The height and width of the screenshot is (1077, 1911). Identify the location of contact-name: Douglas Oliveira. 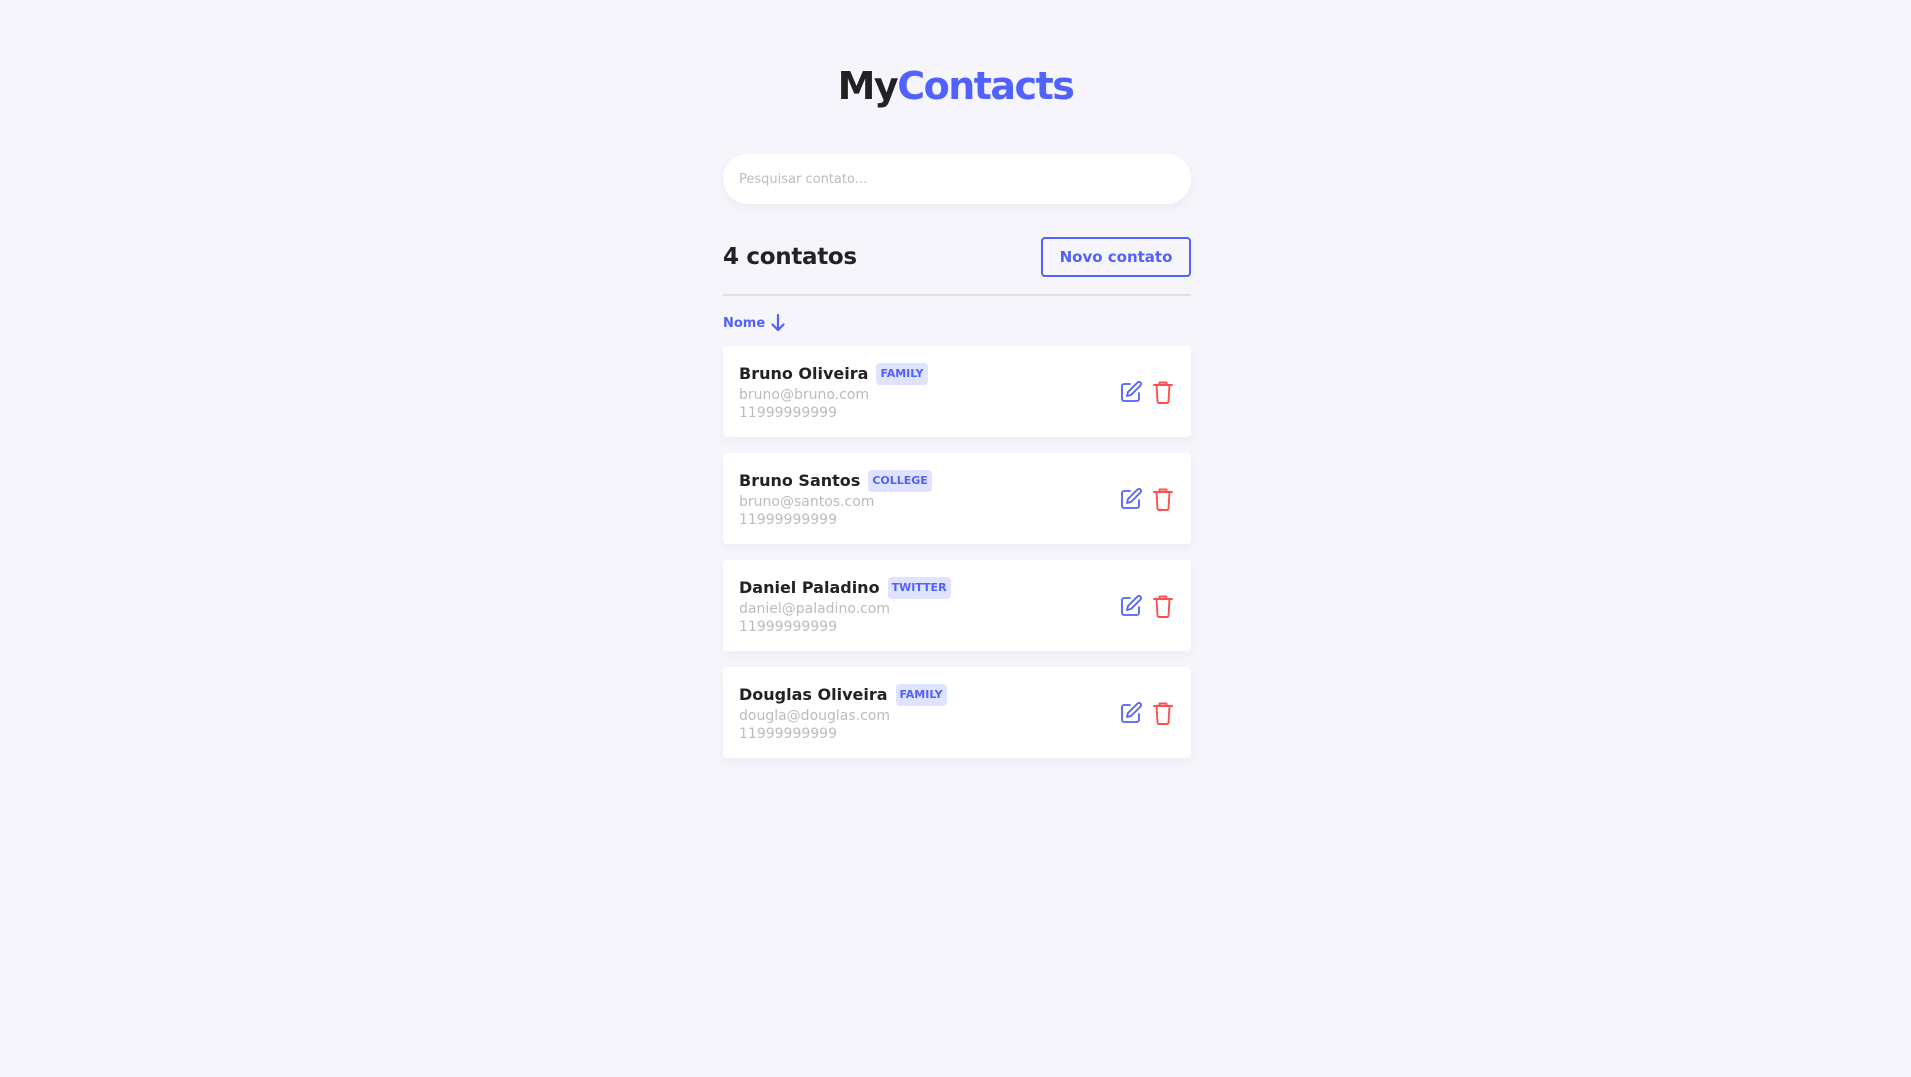
(813, 694).